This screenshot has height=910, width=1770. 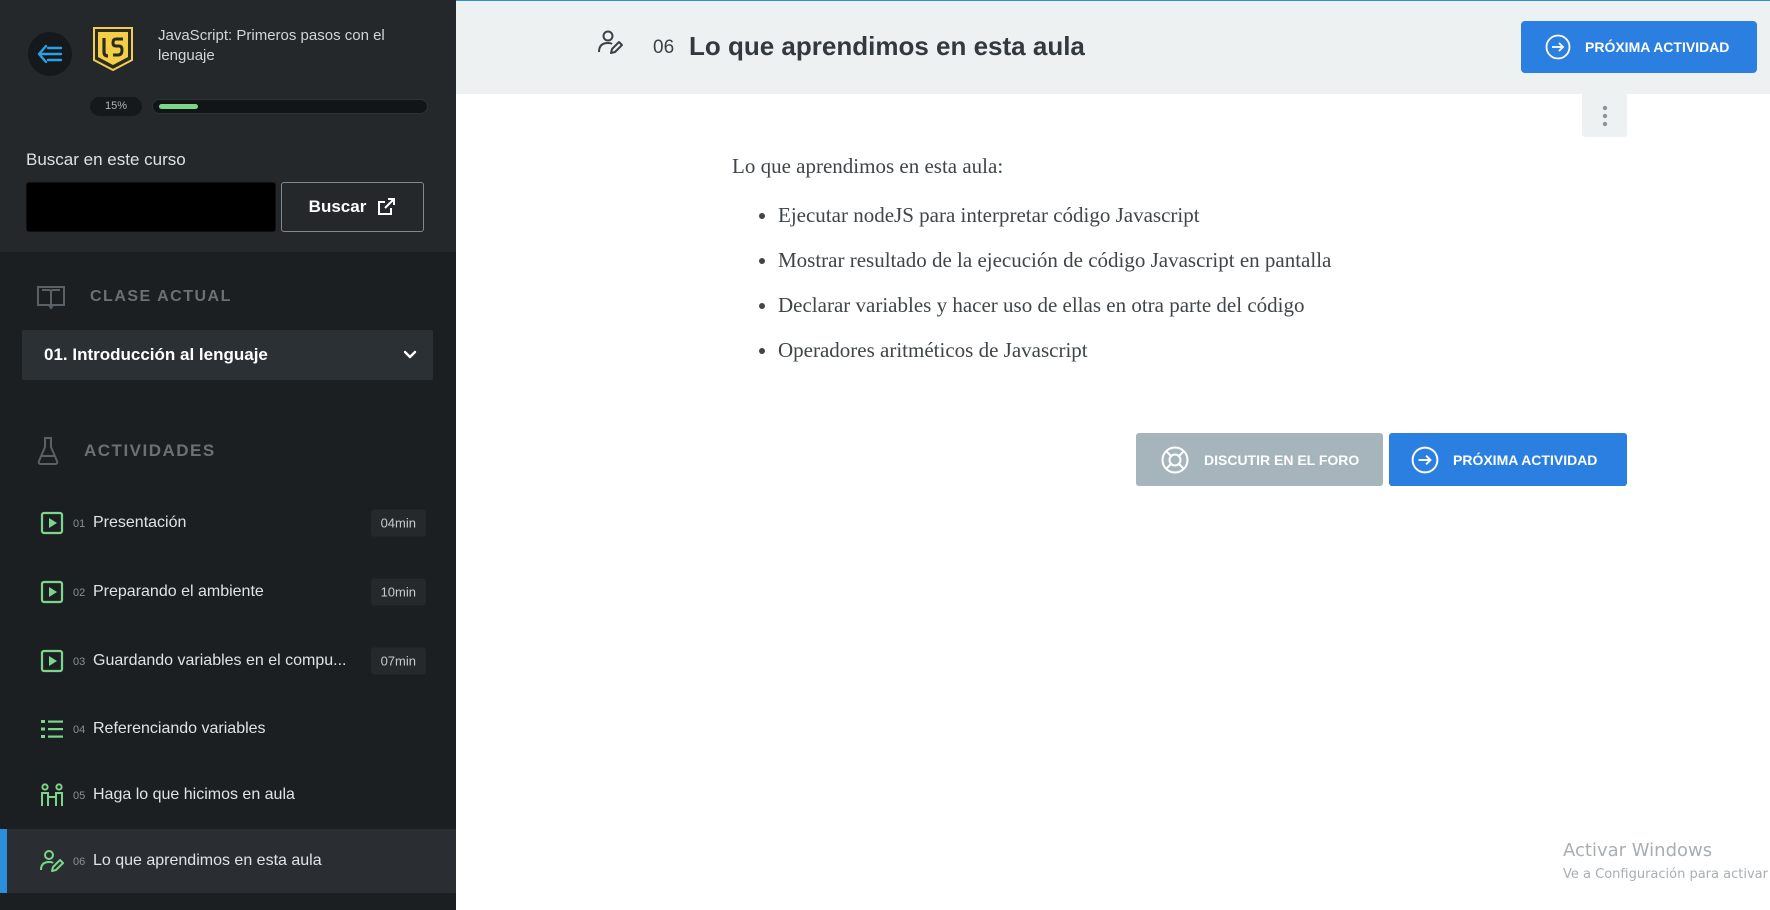 I want to click on activity-item-referenciando: 04 Referenciando variables, so click(x=228, y=729).